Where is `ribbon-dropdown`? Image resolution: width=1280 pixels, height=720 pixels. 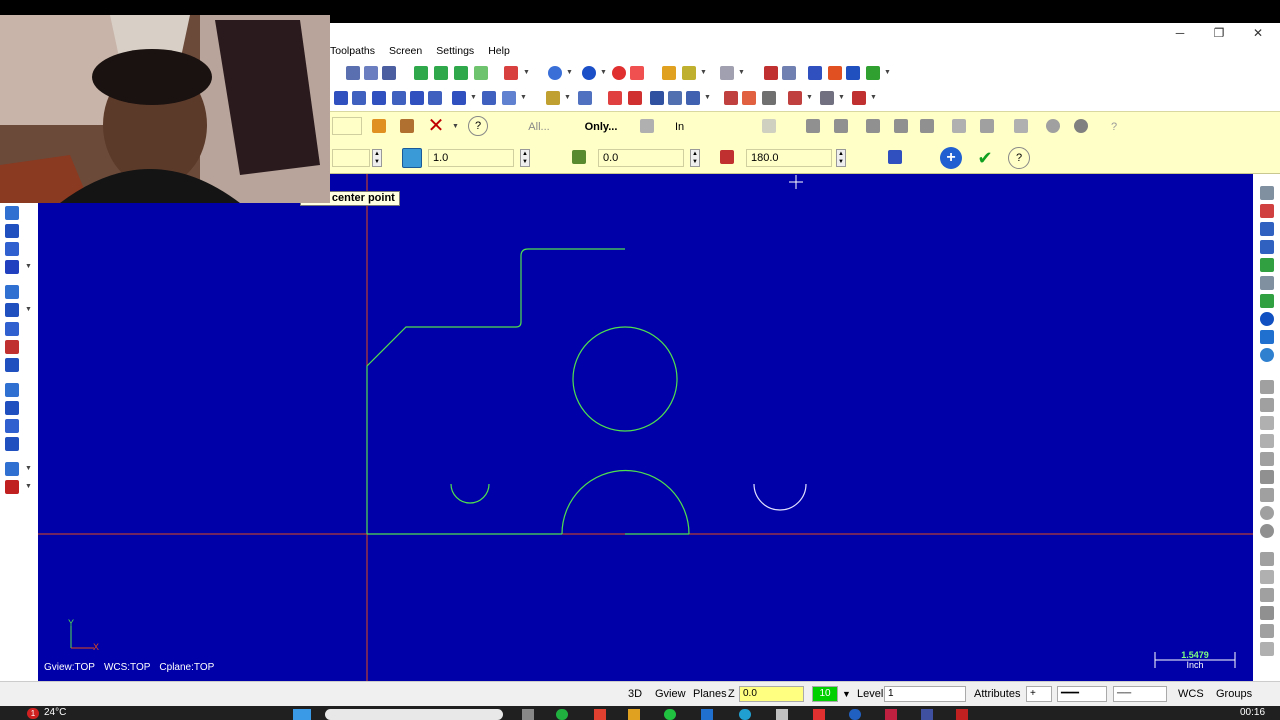 ribbon-dropdown is located at coordinates (351, 158).